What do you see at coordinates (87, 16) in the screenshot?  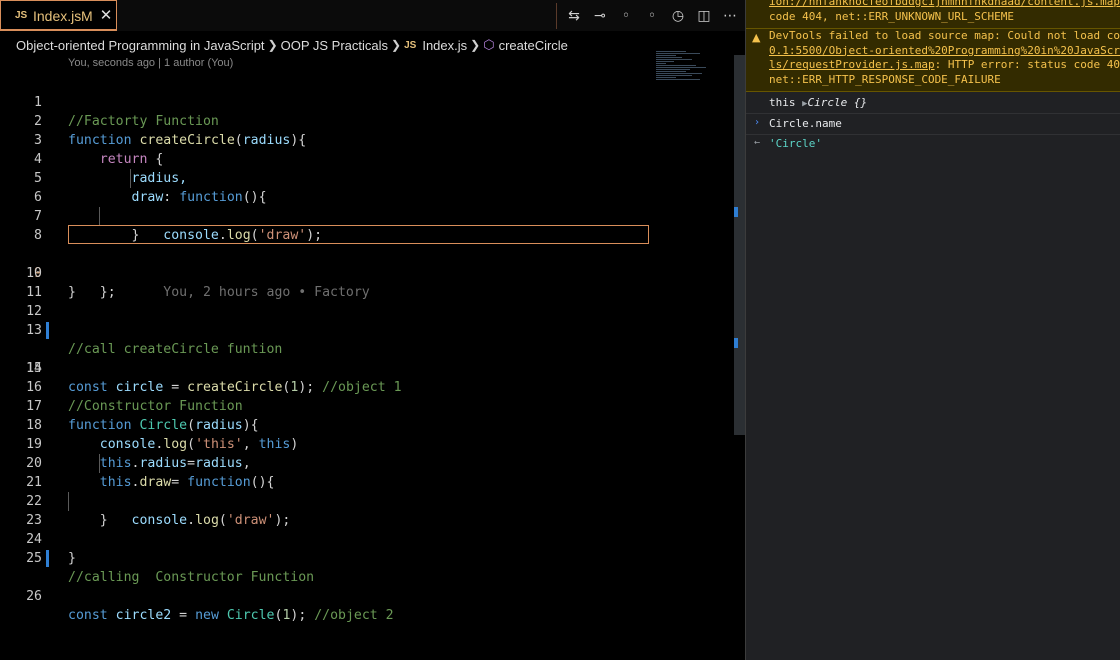 I see `tab-modified-badge: M` at bounding box center [87, 16].